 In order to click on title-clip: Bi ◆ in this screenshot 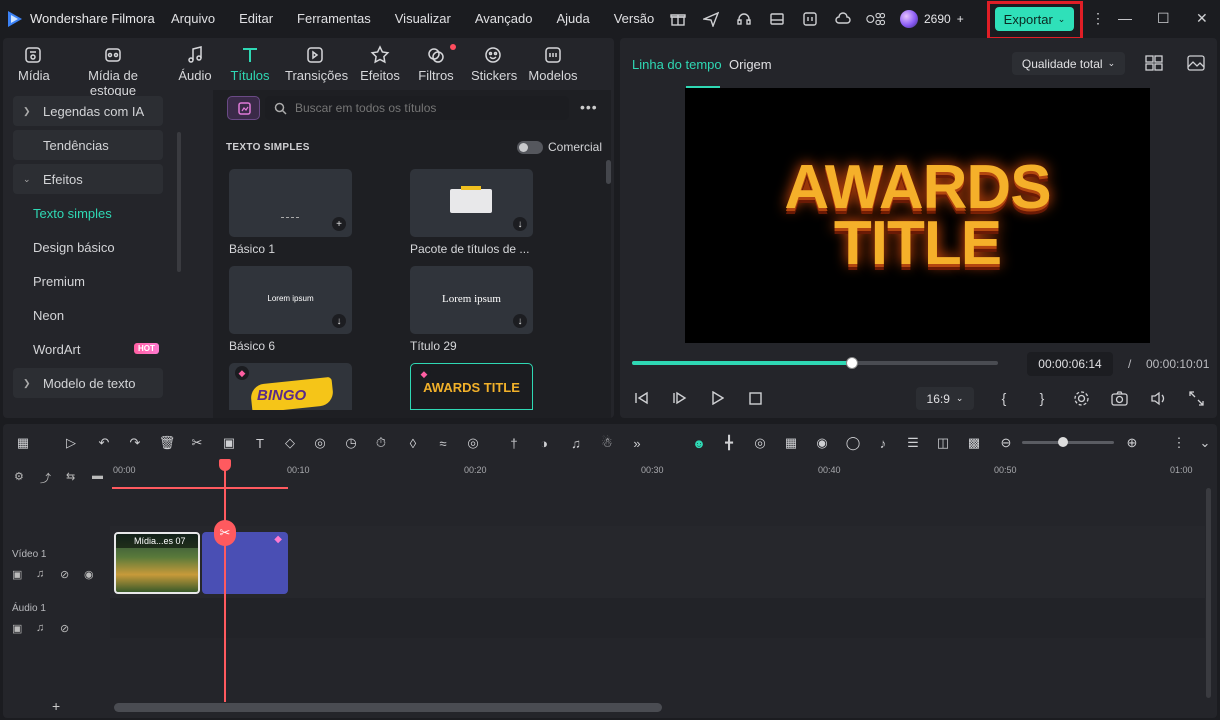, I will do `click(245, 563)`.